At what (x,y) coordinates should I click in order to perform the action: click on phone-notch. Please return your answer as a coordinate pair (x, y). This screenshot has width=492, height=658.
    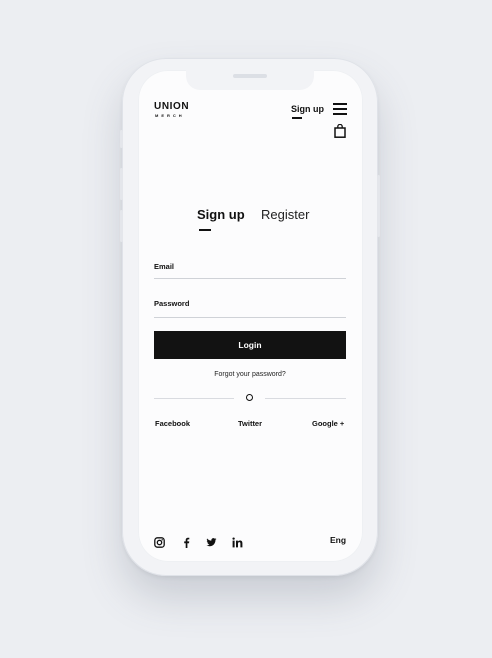
    Looking at the image, I should click on (250, 80).